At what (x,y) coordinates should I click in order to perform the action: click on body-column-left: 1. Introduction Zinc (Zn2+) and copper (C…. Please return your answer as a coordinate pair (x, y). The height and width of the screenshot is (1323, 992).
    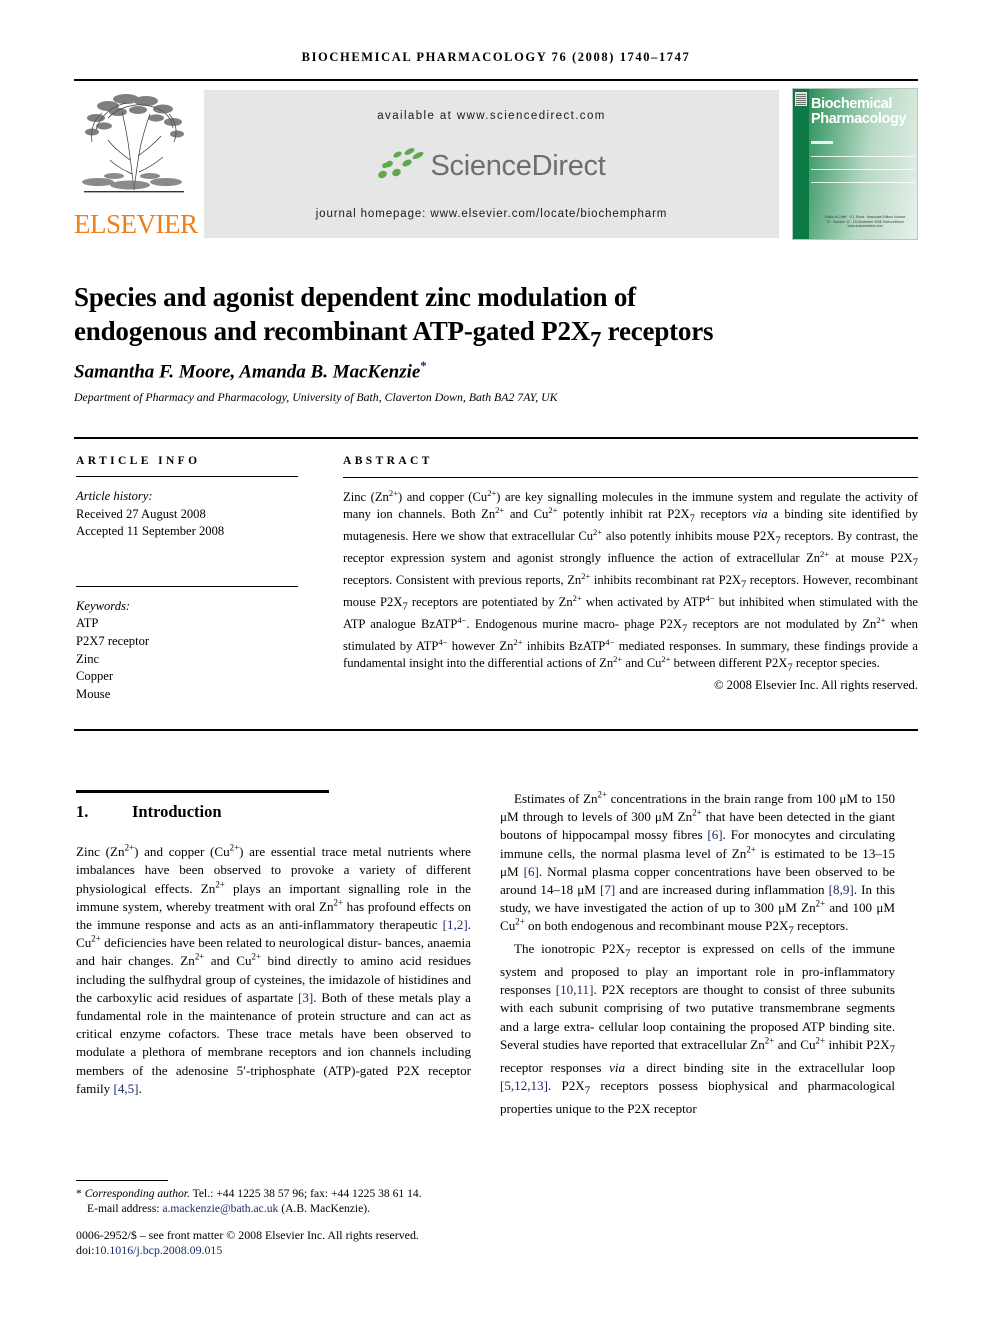
    Looking at the image, I should click on (273, 944).